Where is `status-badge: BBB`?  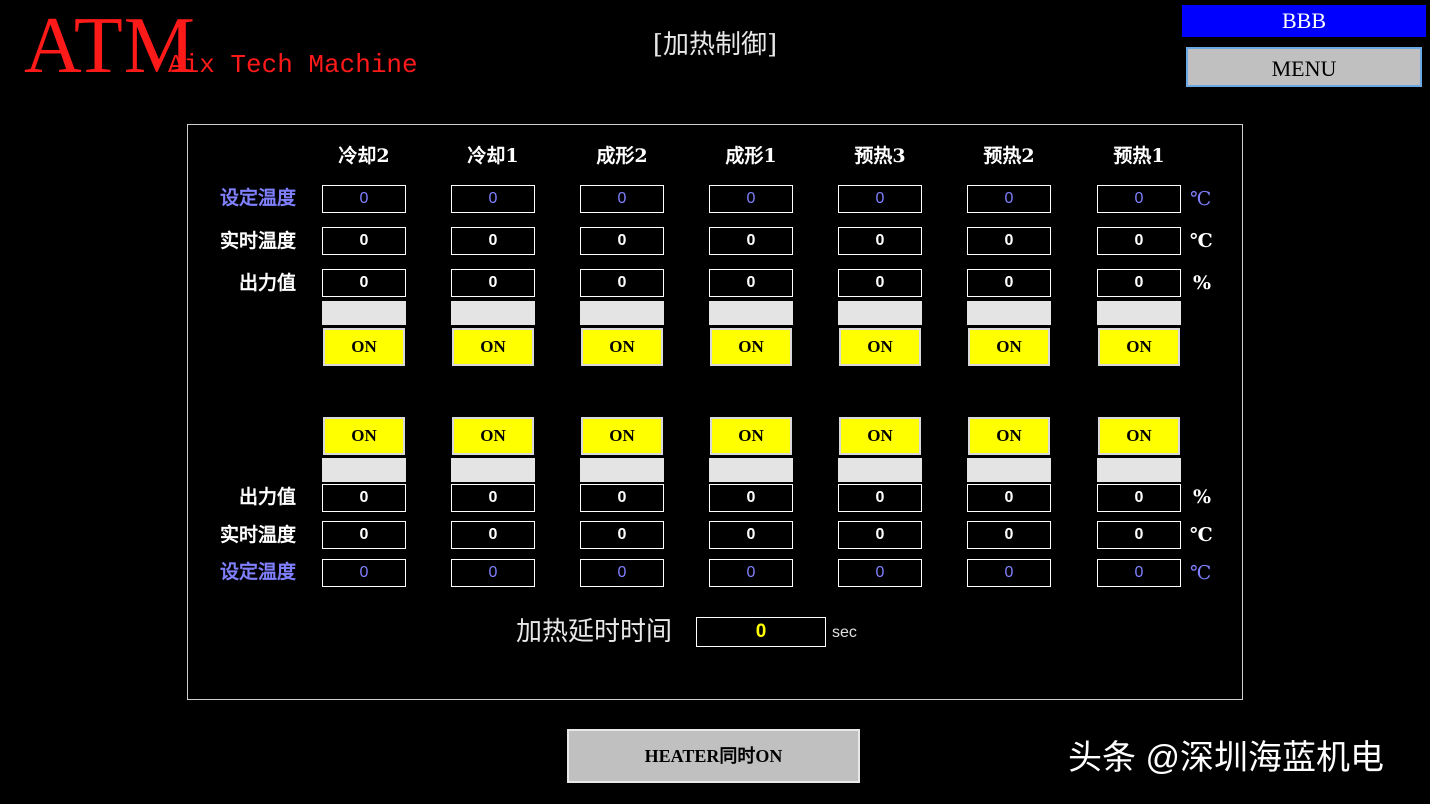 status-badge: BBB is located at coordinates (1304, 21).